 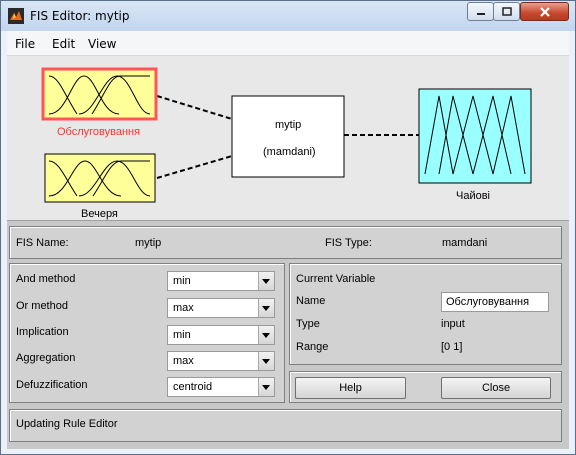 I want to click on name-label: Name, so click(x=311, y=301).